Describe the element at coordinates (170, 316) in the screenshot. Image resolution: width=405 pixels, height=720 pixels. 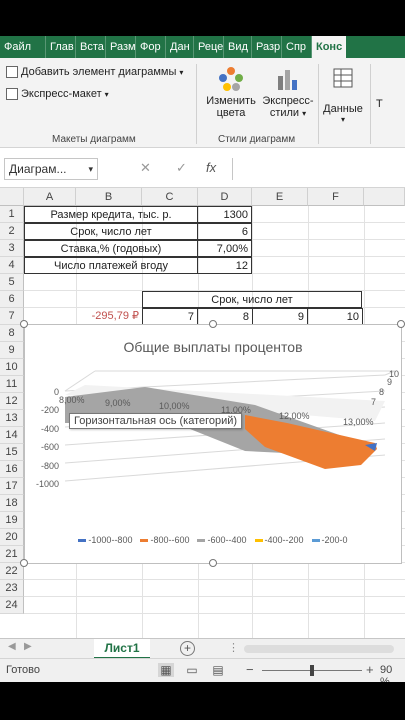
I see `term-cell: 7` at that location.